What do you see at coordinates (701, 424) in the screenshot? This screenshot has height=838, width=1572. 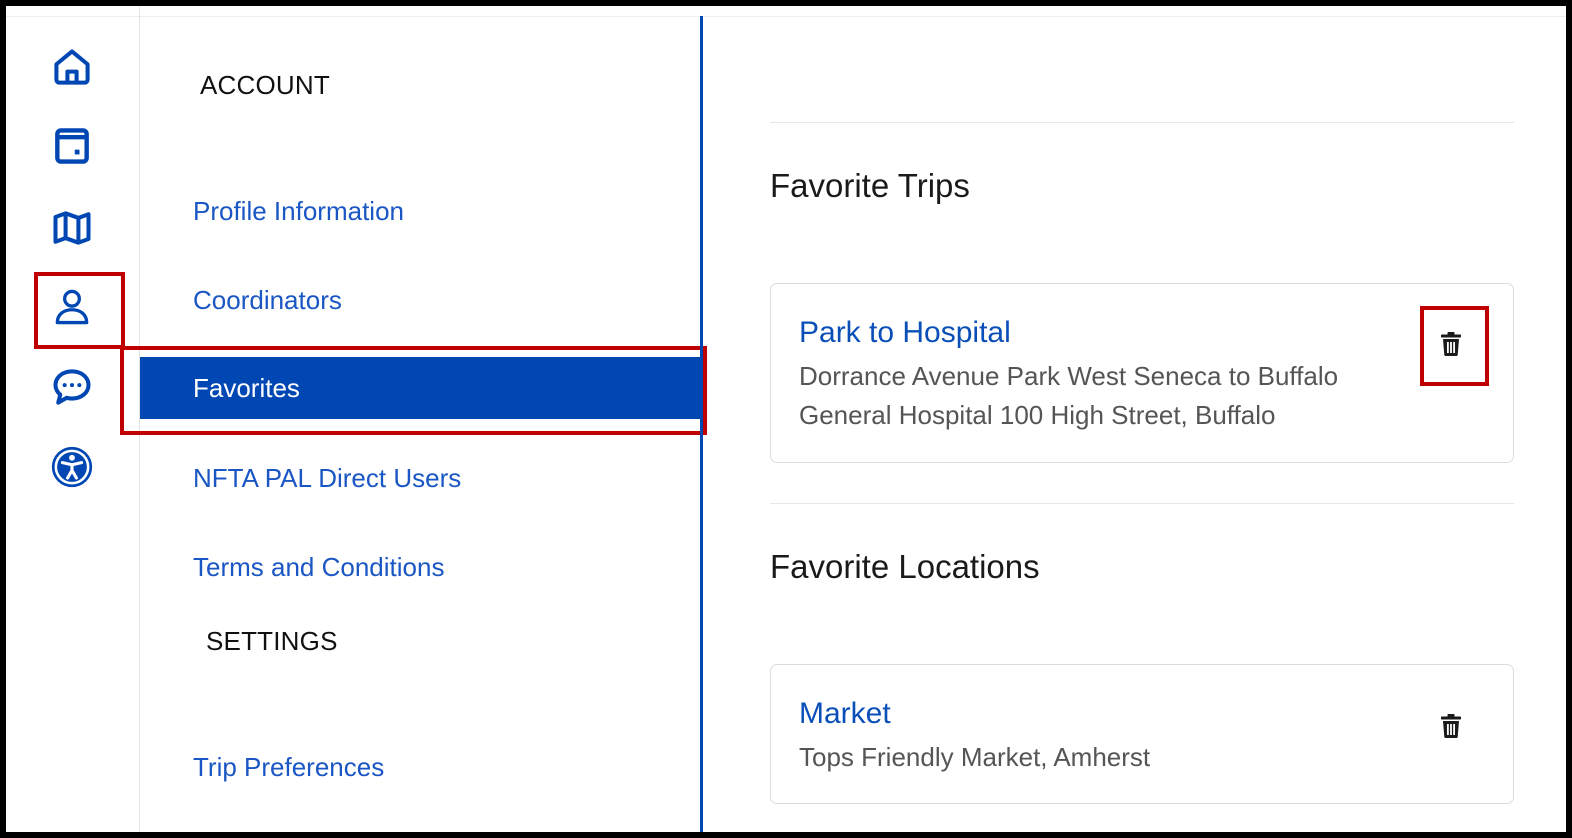 I see `menu-divider` at bounding box center [701, 424].